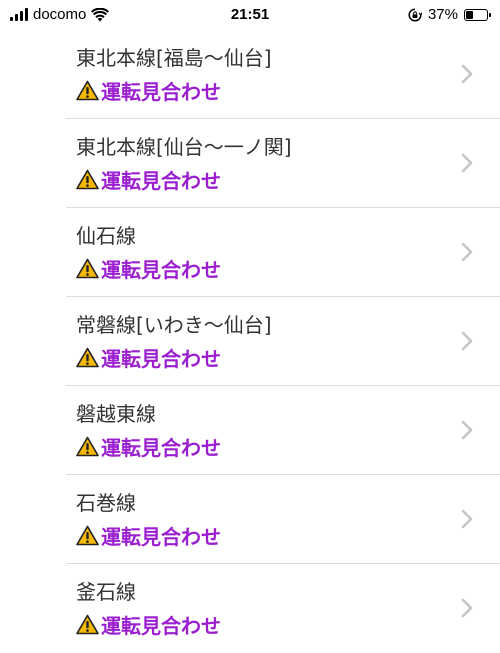  What do you see at coordinates (415, 14) in the screenshot?
I see `rotation-lock-icon` at bounding box center [415, 14].